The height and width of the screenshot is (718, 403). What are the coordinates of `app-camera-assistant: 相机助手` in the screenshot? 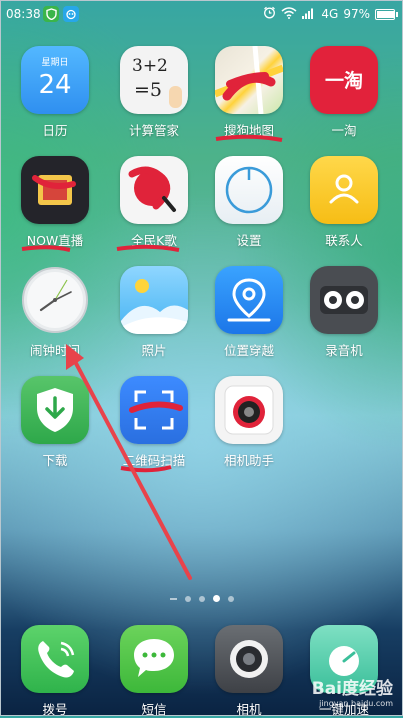 It's located at (249, 422).